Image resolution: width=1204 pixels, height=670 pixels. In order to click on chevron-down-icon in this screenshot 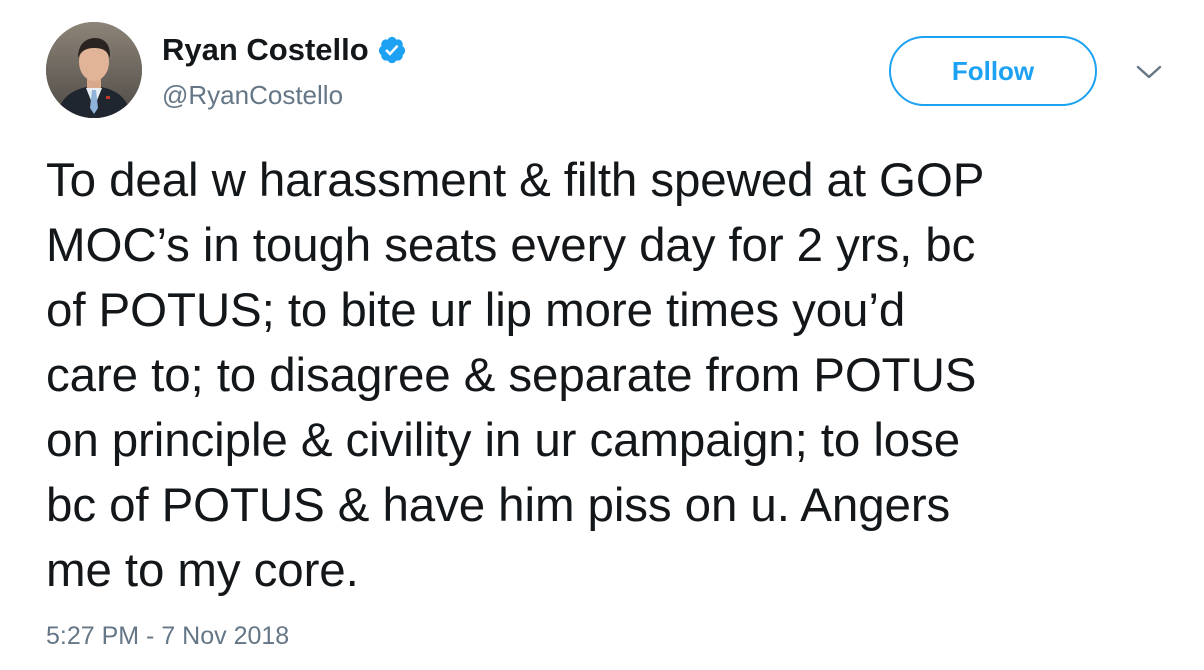, I will do `click(1149, 72)`.